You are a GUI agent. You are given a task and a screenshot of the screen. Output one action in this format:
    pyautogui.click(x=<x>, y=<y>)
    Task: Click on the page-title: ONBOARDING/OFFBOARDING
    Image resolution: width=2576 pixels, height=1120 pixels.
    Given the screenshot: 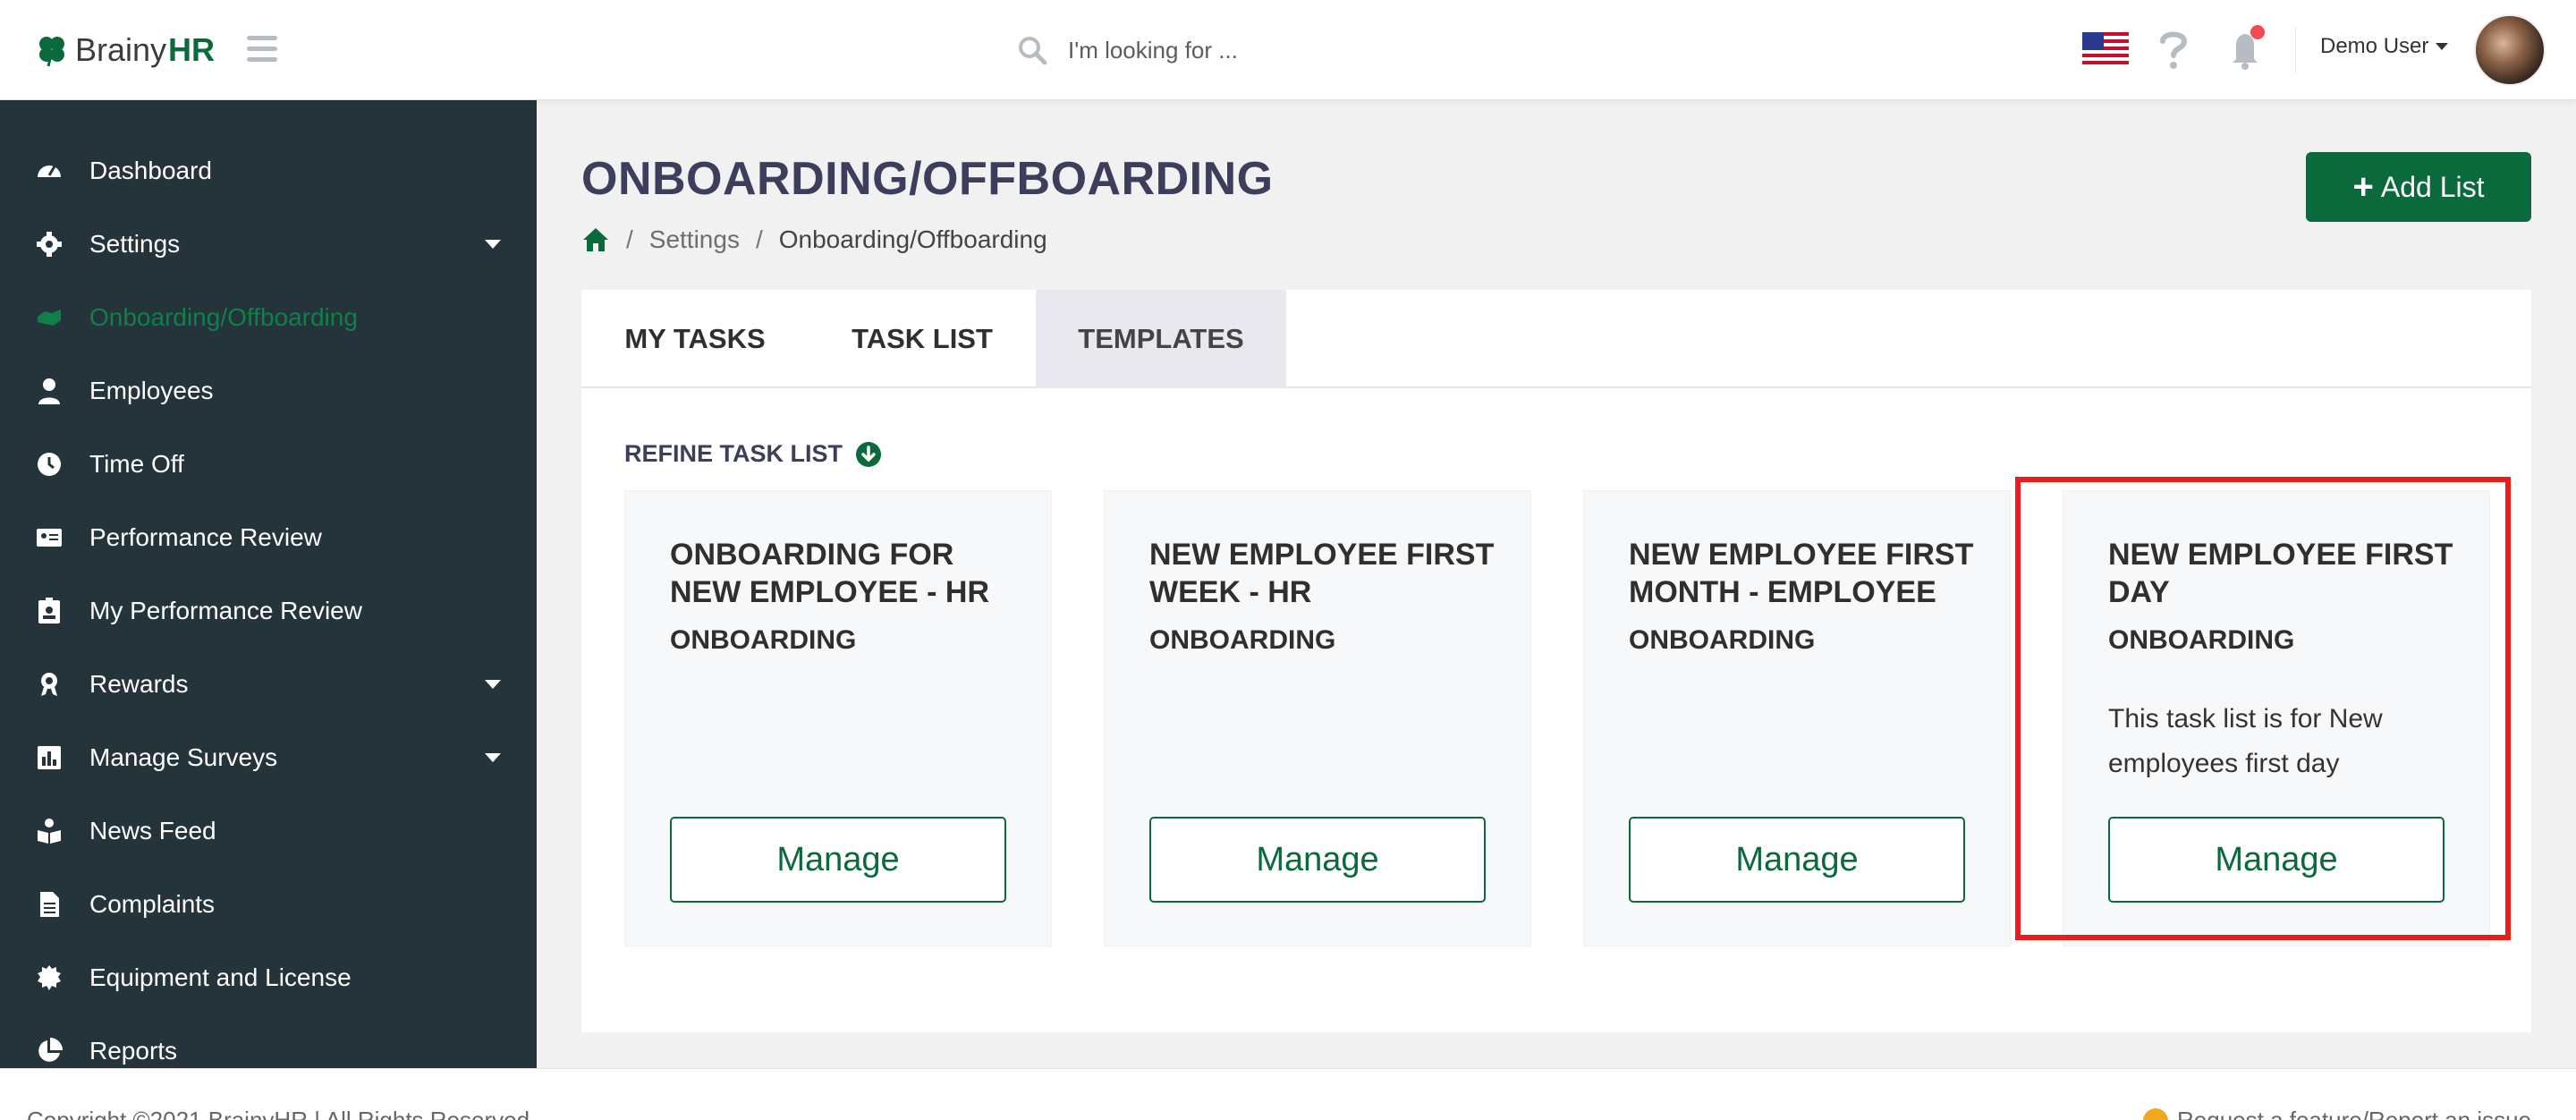 What is the action you would take?
    pyautogui.click(x=927, y=179)
    